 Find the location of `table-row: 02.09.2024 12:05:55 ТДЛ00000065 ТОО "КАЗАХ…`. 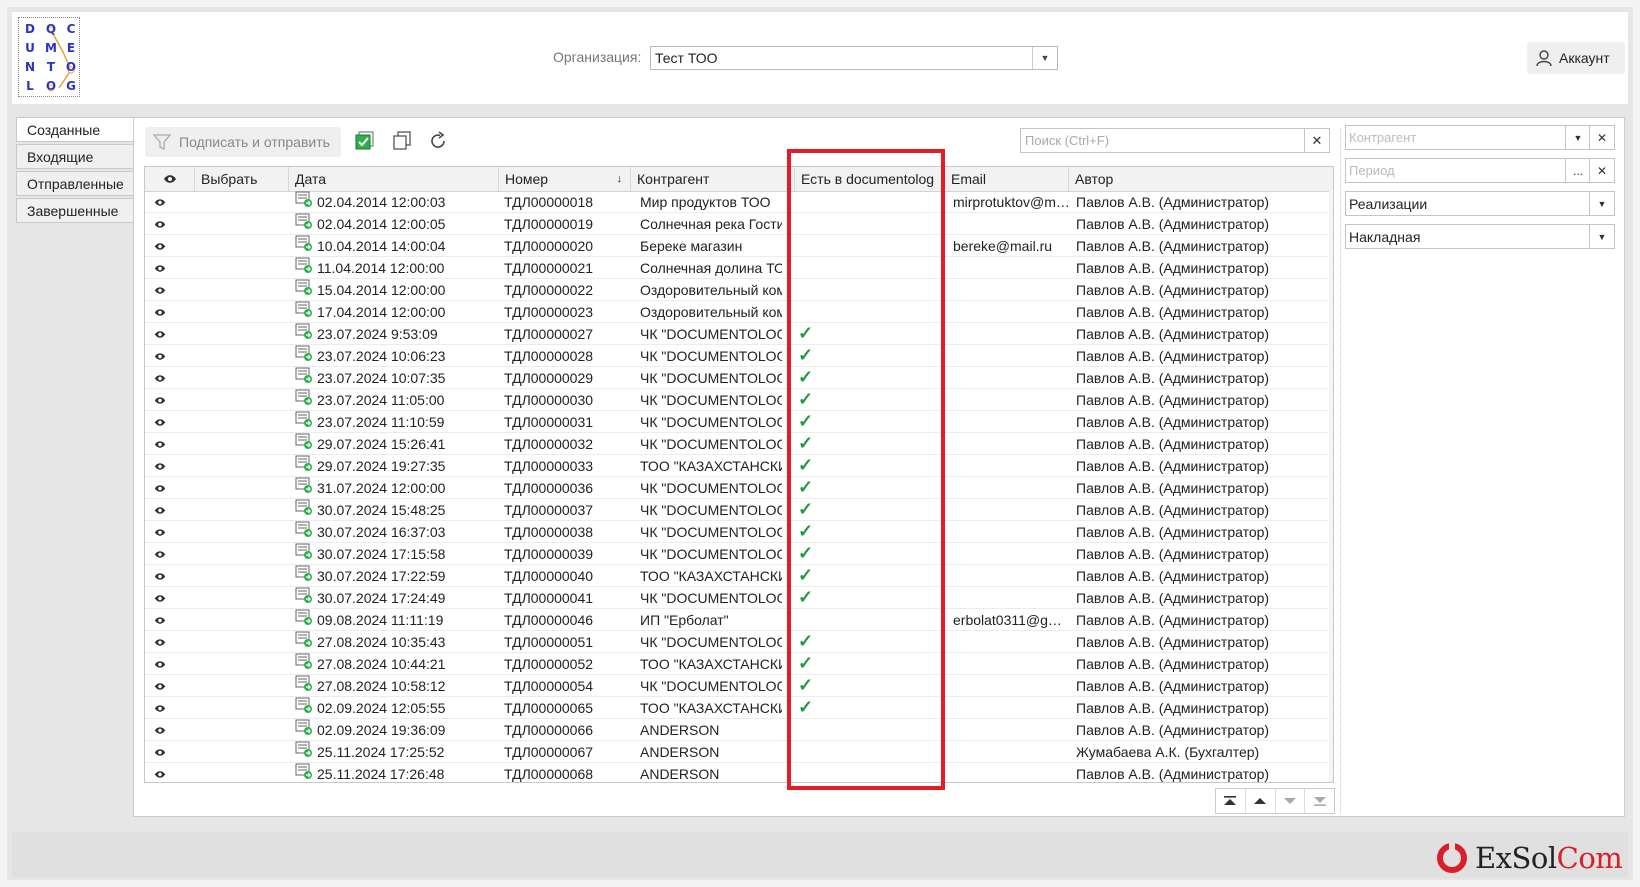

table-row: 02.09.2024 12:05:55 ТДЛ00000065 ТОО "КАЗАХ… is located at coordinates (739, 708).